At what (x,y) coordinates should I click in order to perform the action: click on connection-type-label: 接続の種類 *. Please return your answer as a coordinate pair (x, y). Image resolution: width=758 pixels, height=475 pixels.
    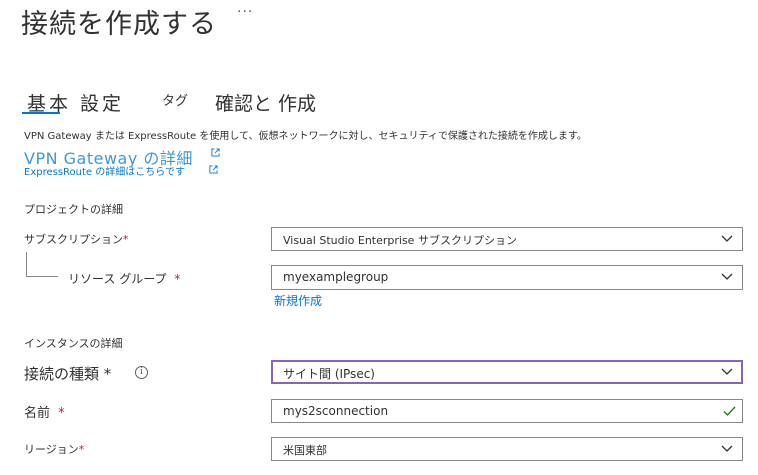
    Looking at the image, I should click on (68, 374).